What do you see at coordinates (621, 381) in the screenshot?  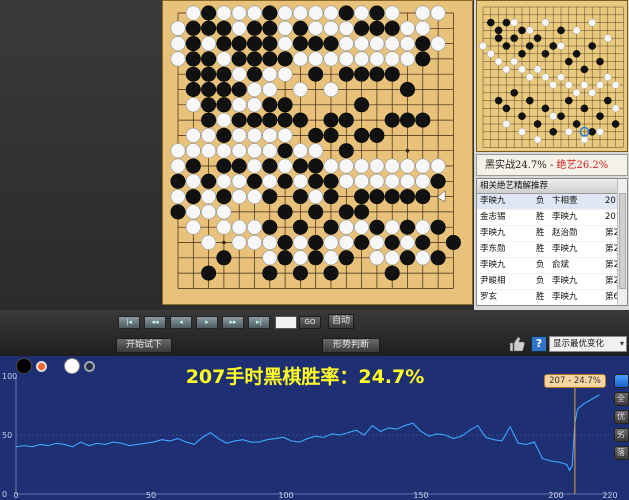 I see `side-button` at bounding box center [621, 381].